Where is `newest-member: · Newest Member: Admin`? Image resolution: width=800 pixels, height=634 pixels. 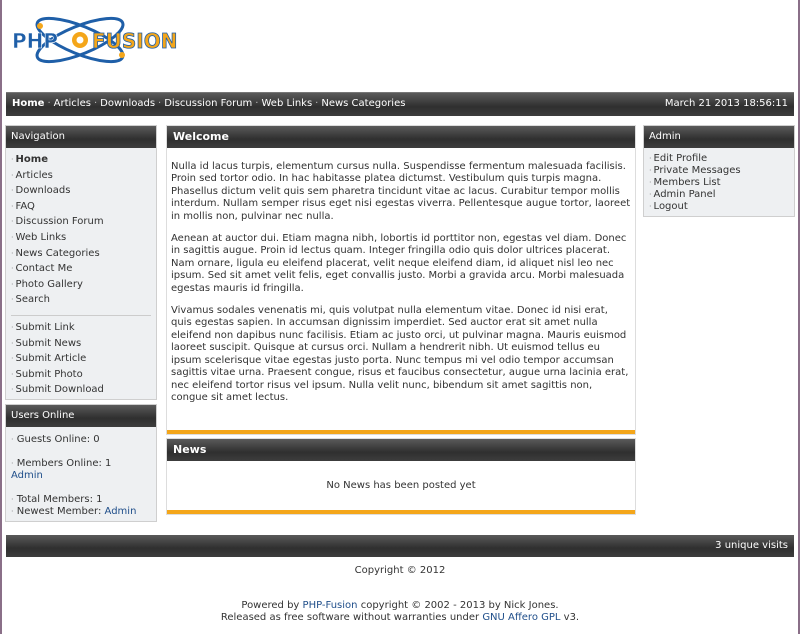
newest-member: · Newest Member: Admin is located at coordinates (74, 511).